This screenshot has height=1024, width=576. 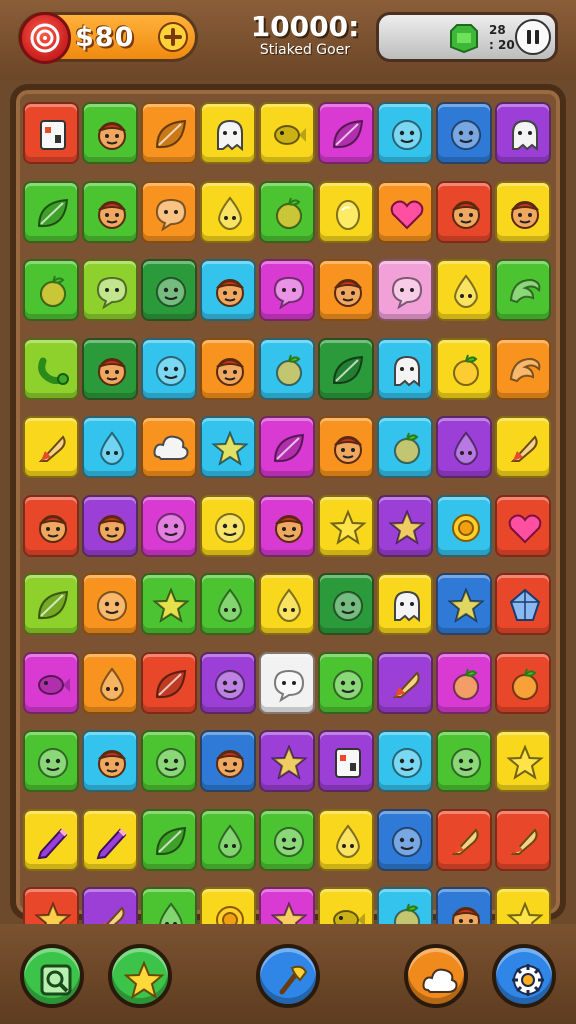 I want to click on fruit-icon, so click(x=289, y=213).